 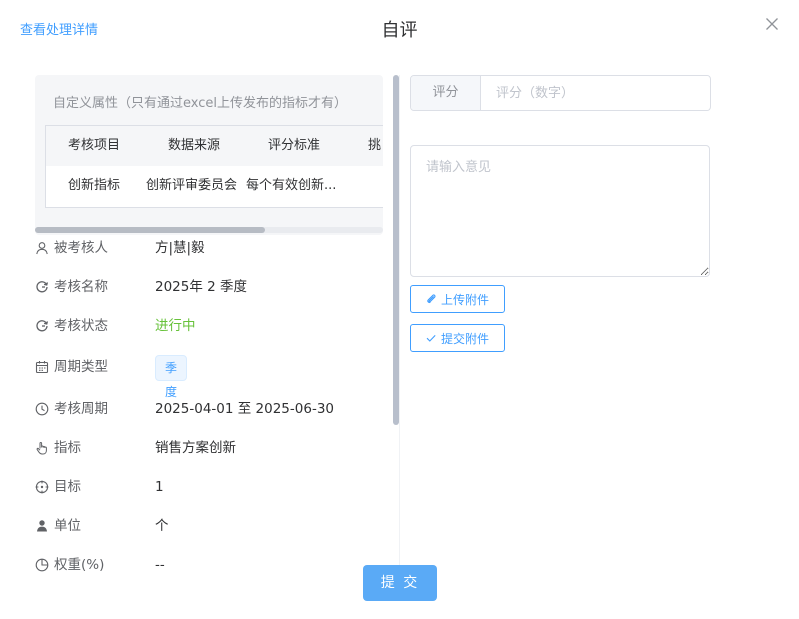 I want to click on column-header: 挑, so click(x=375, y=145).